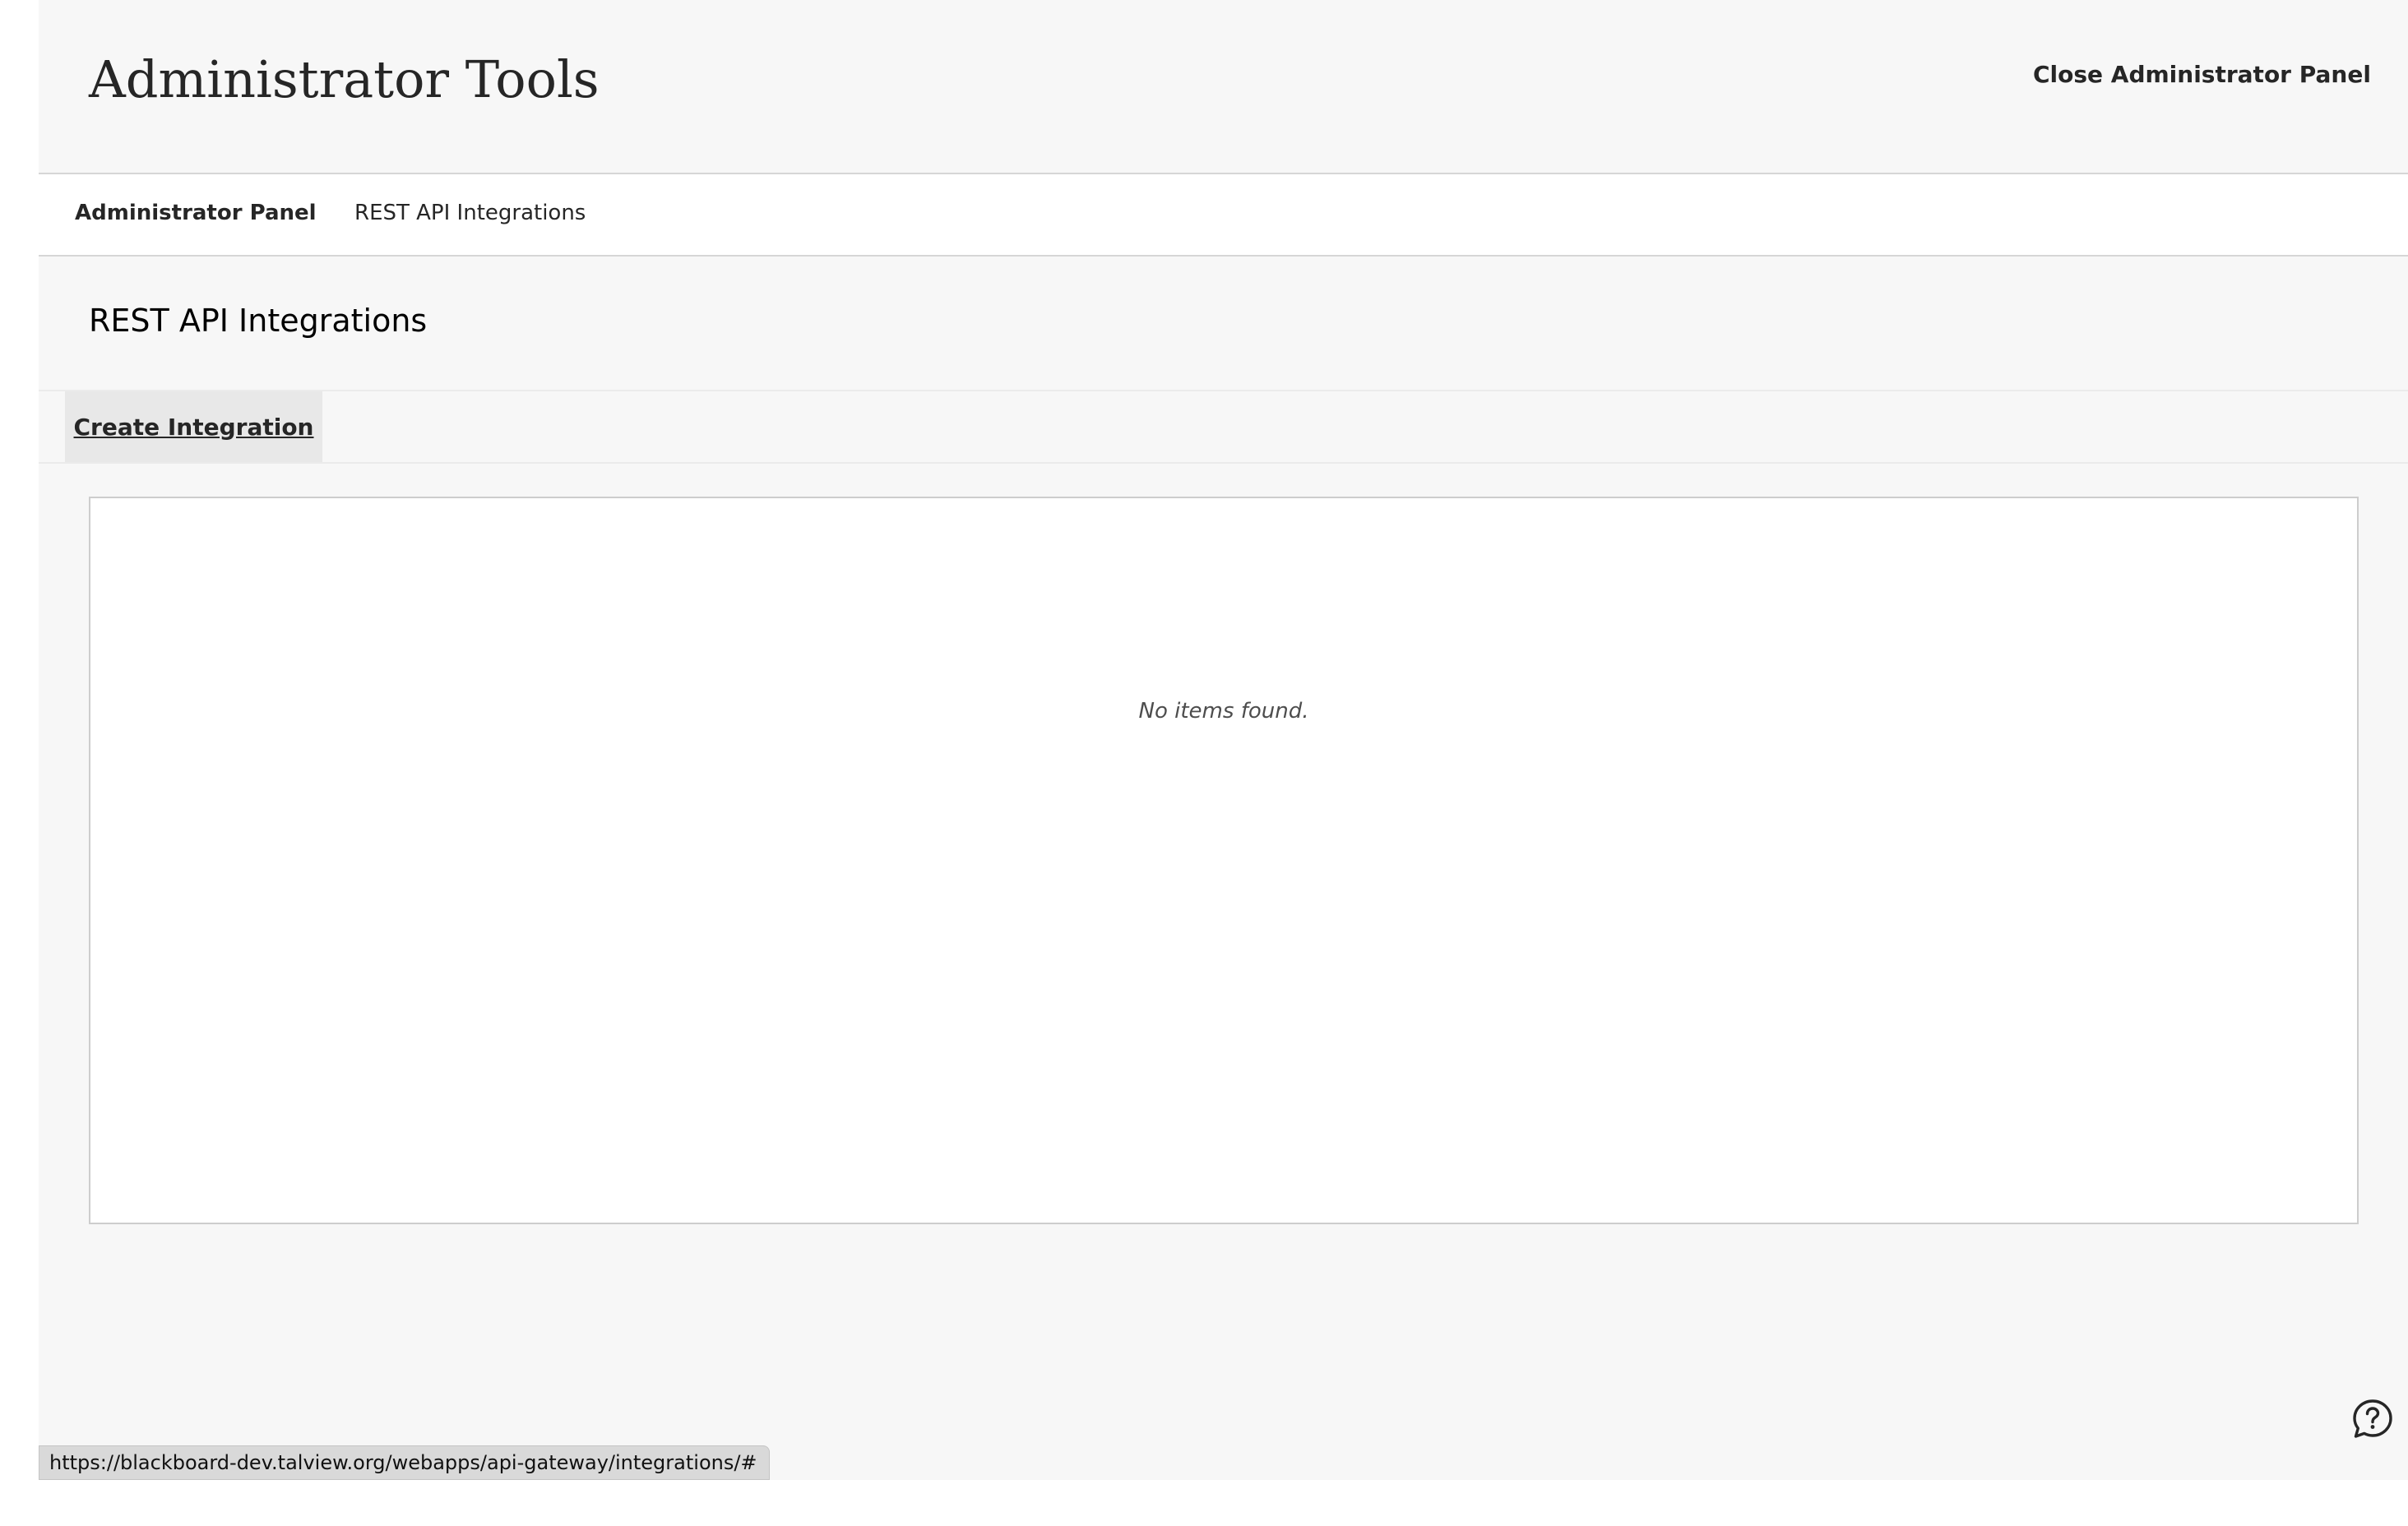 The width and height of the screenshot is (2408, 1526). Describe the element at coordinates (1223, 711) in the screenshot. I see `empty-state-message: No items found.` at that location.